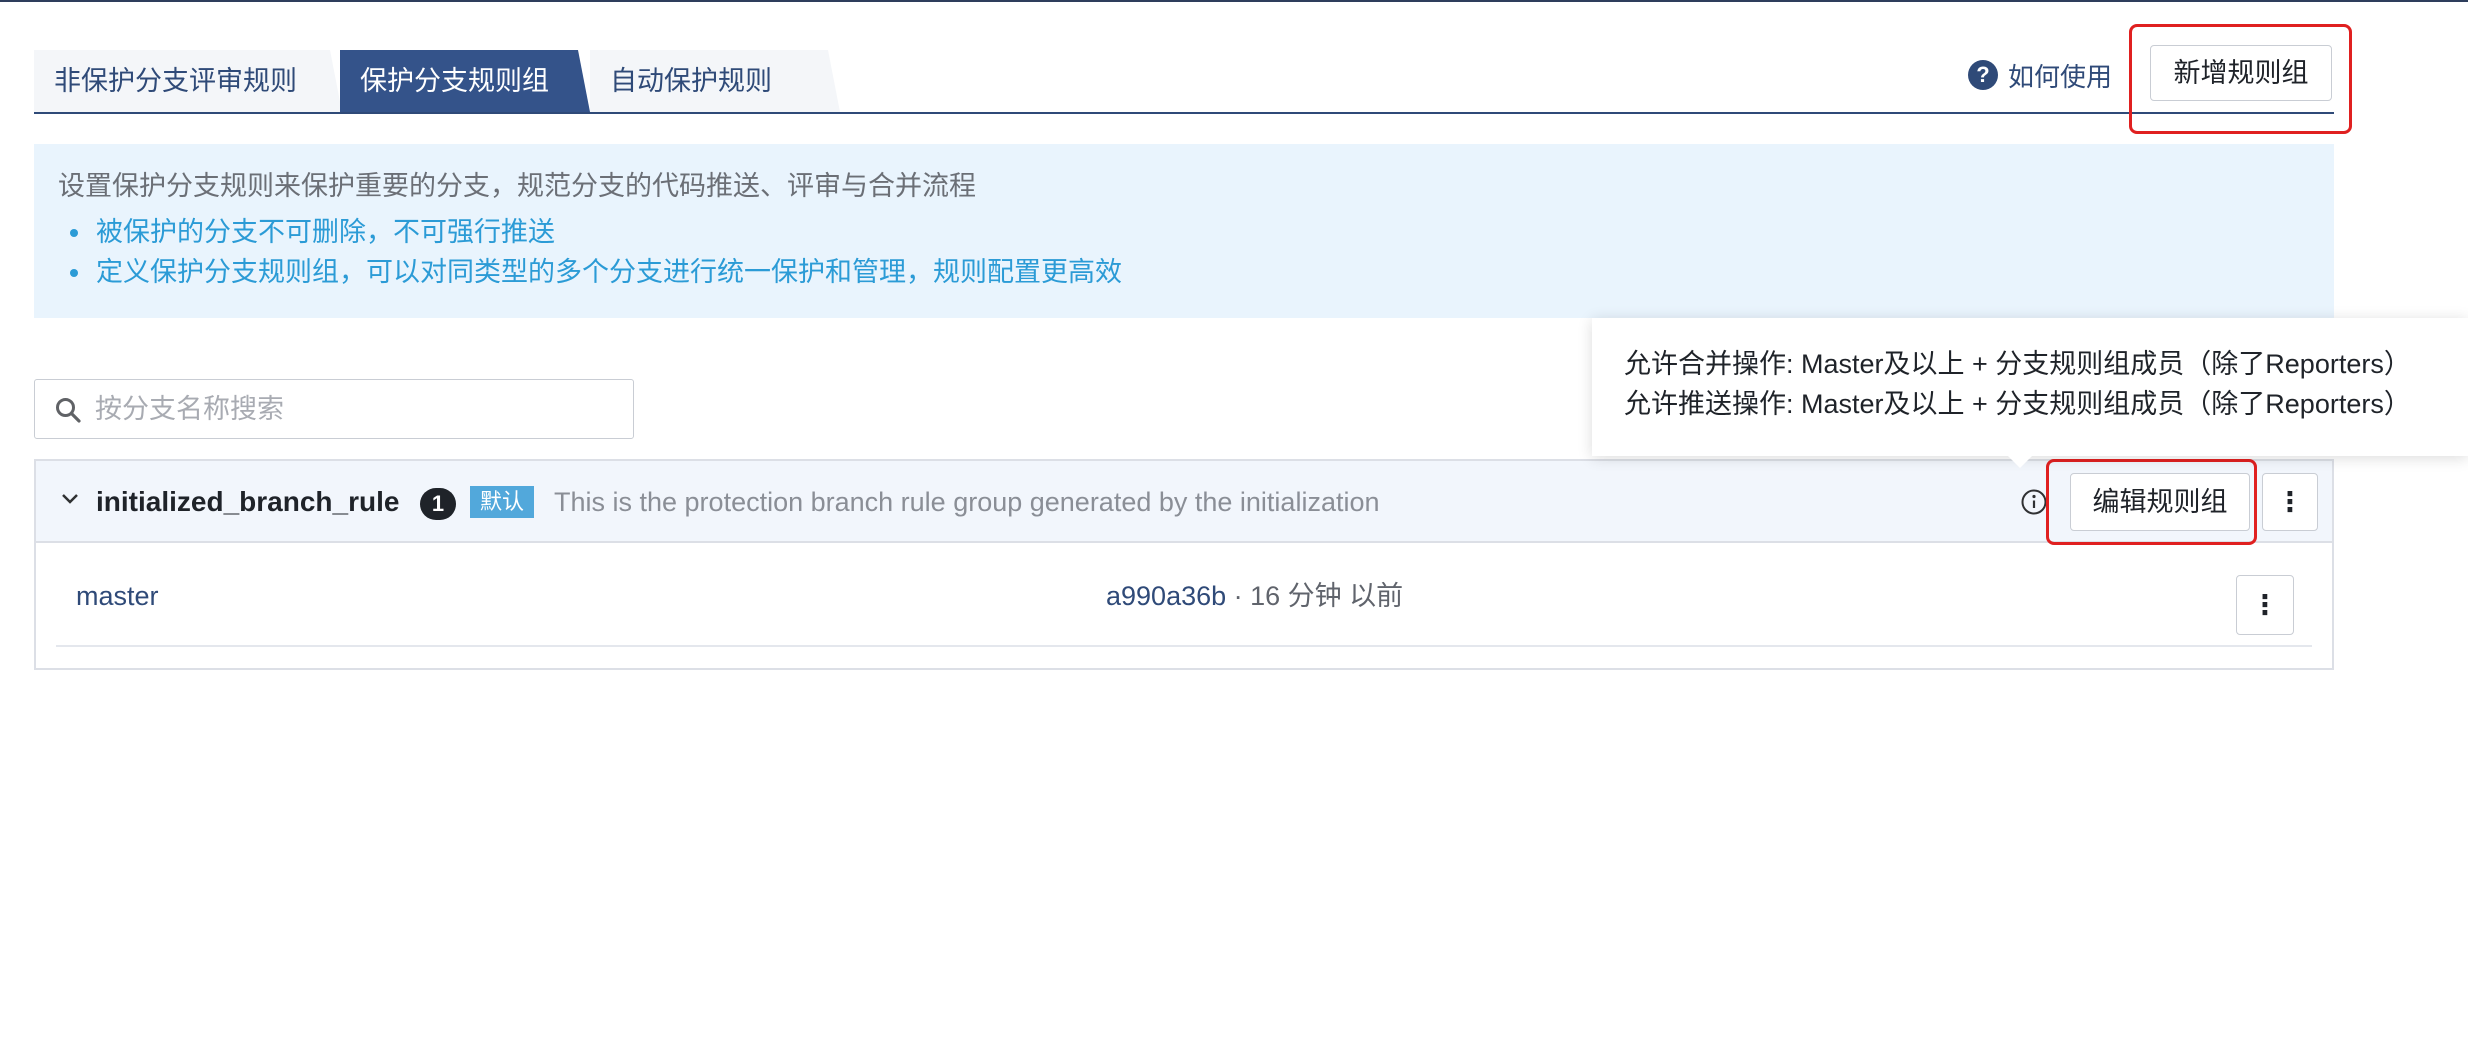  I want to click on more-actions-button: ⋮, so click(2290, 502).